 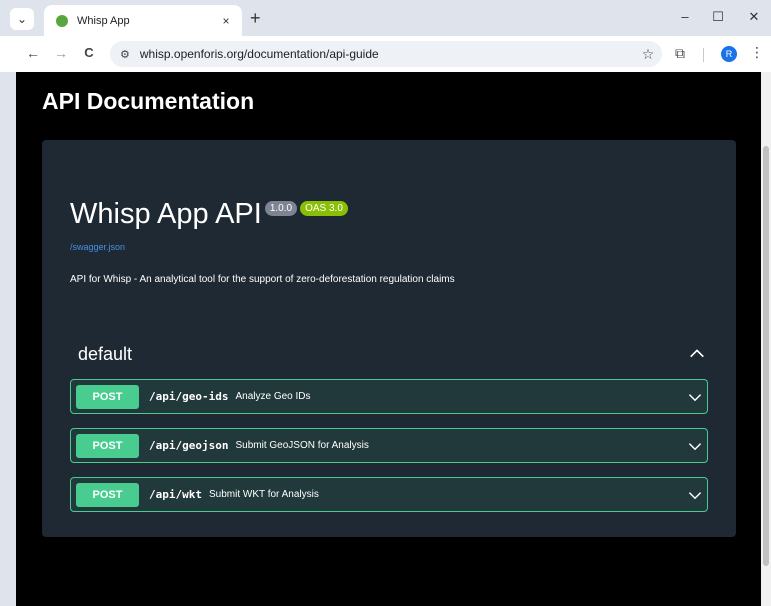 I want to click on back-icon: ←, so click(x=33, y=53).